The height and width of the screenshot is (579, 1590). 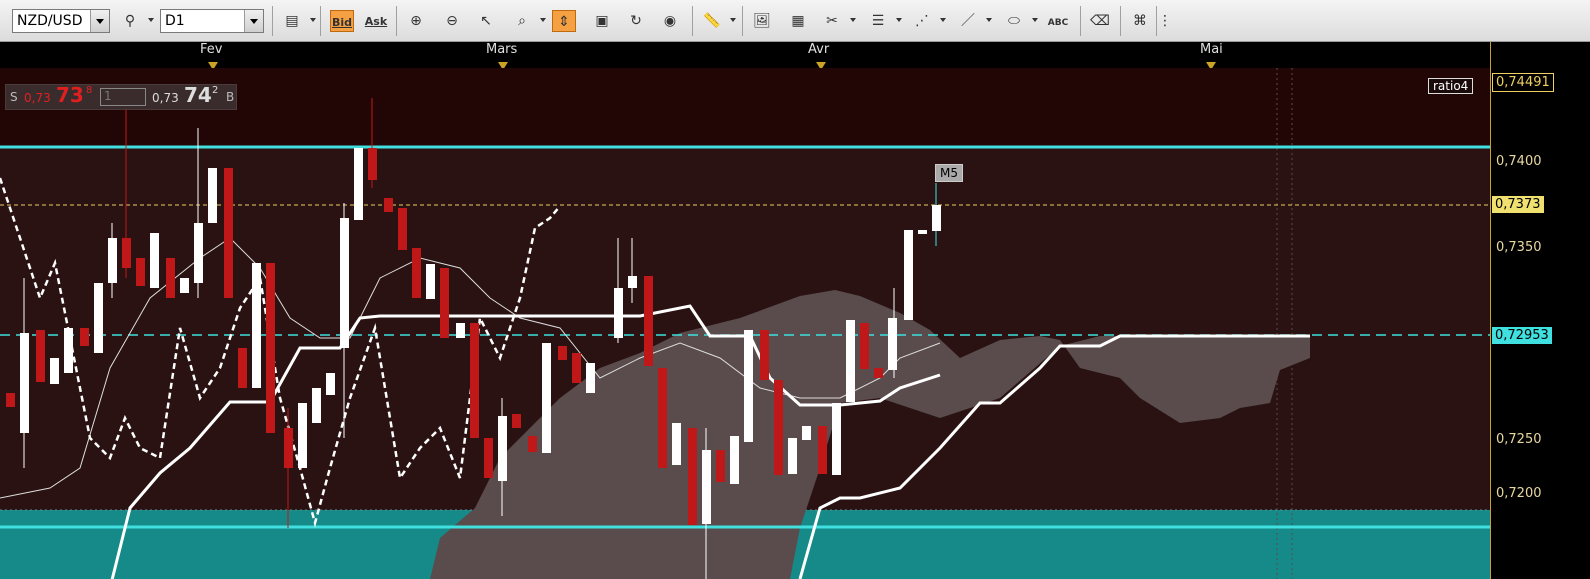 What do you see at coordinates (1100, 21) in the screenshot?
I see `eraser-icon: ⌫` at bounding box center [1100, 21].